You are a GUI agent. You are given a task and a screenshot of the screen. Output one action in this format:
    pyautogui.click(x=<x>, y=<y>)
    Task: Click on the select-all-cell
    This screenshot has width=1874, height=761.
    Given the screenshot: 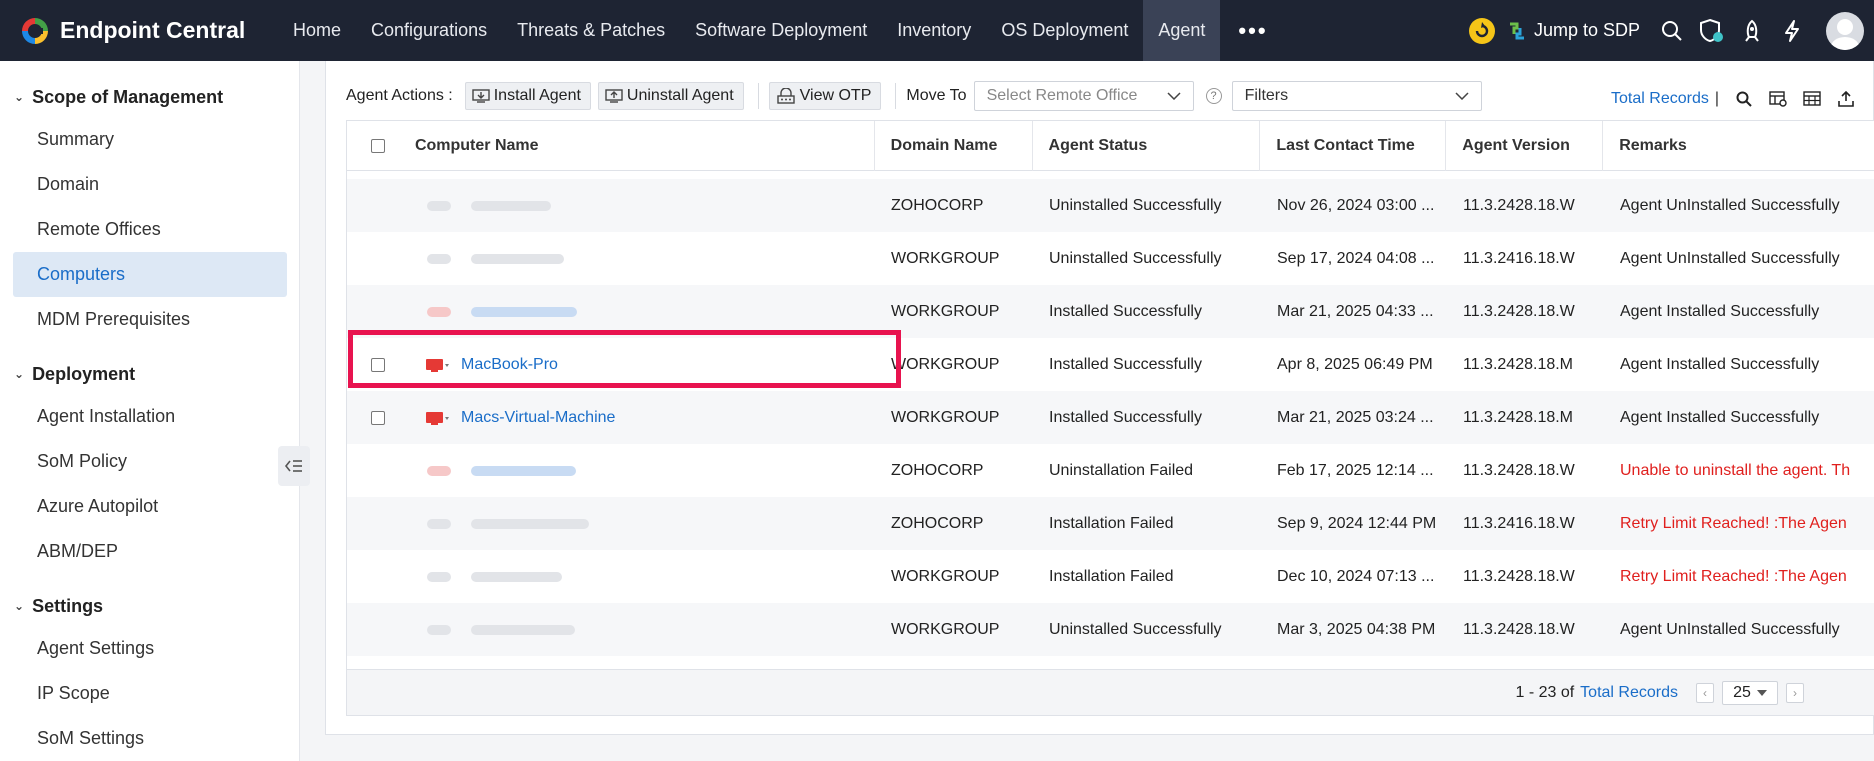 What is the action you would take?
    pyautogui.click(x=378, y=146)
    